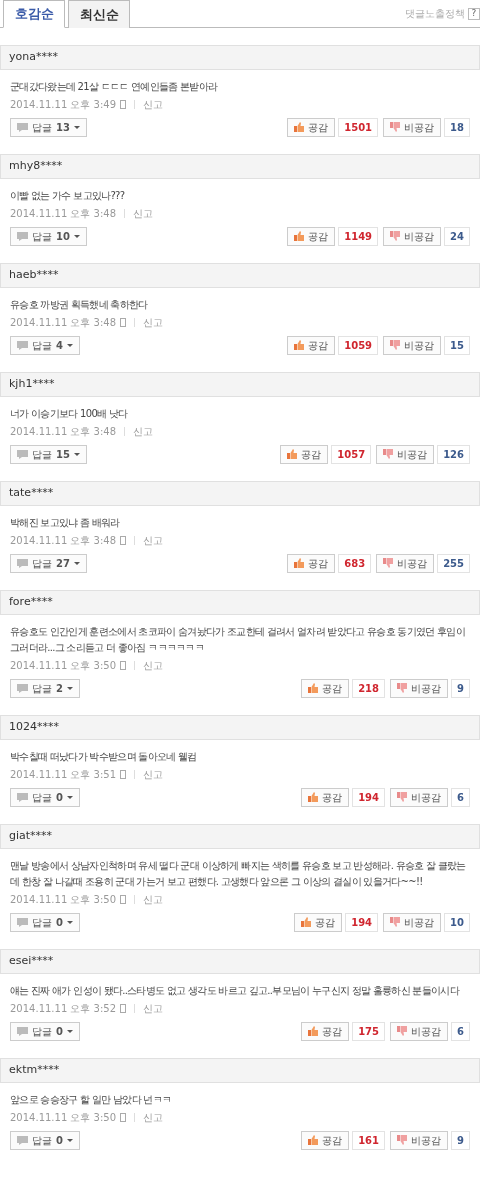 The height and width of the screenshot is (1184, 480). I want to click on comment-text: 앞으로 승승장구 할 일만 남았다 넌ㅋㅋ, so click(91, 1100).